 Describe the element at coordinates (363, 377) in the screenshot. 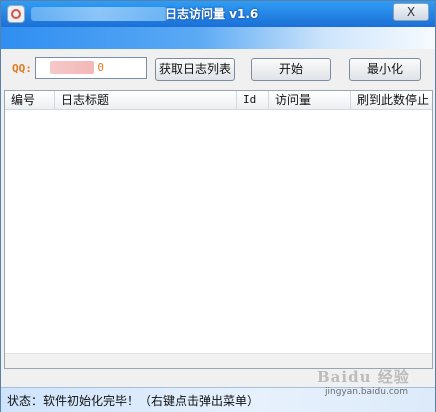

I see `watermark-main: Baidu 经验` at that location.